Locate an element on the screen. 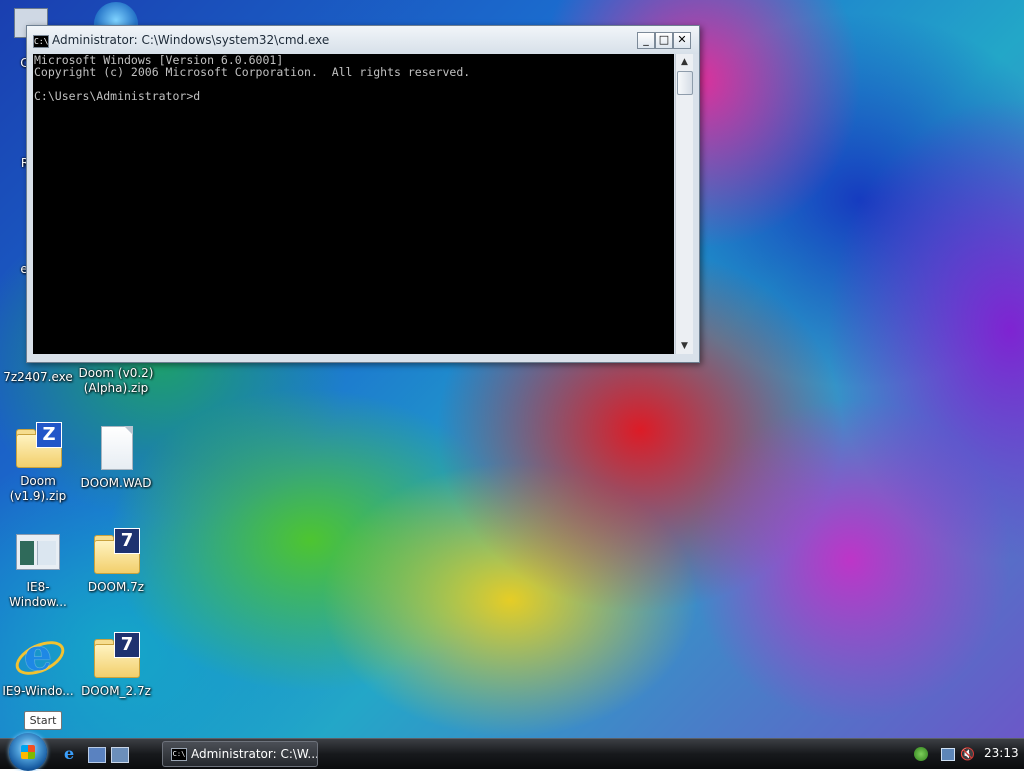 The width and height of the screenshot is (1024, 771). scroll-down-arrow-icon: ▼ is located at coordinates (684, 346).